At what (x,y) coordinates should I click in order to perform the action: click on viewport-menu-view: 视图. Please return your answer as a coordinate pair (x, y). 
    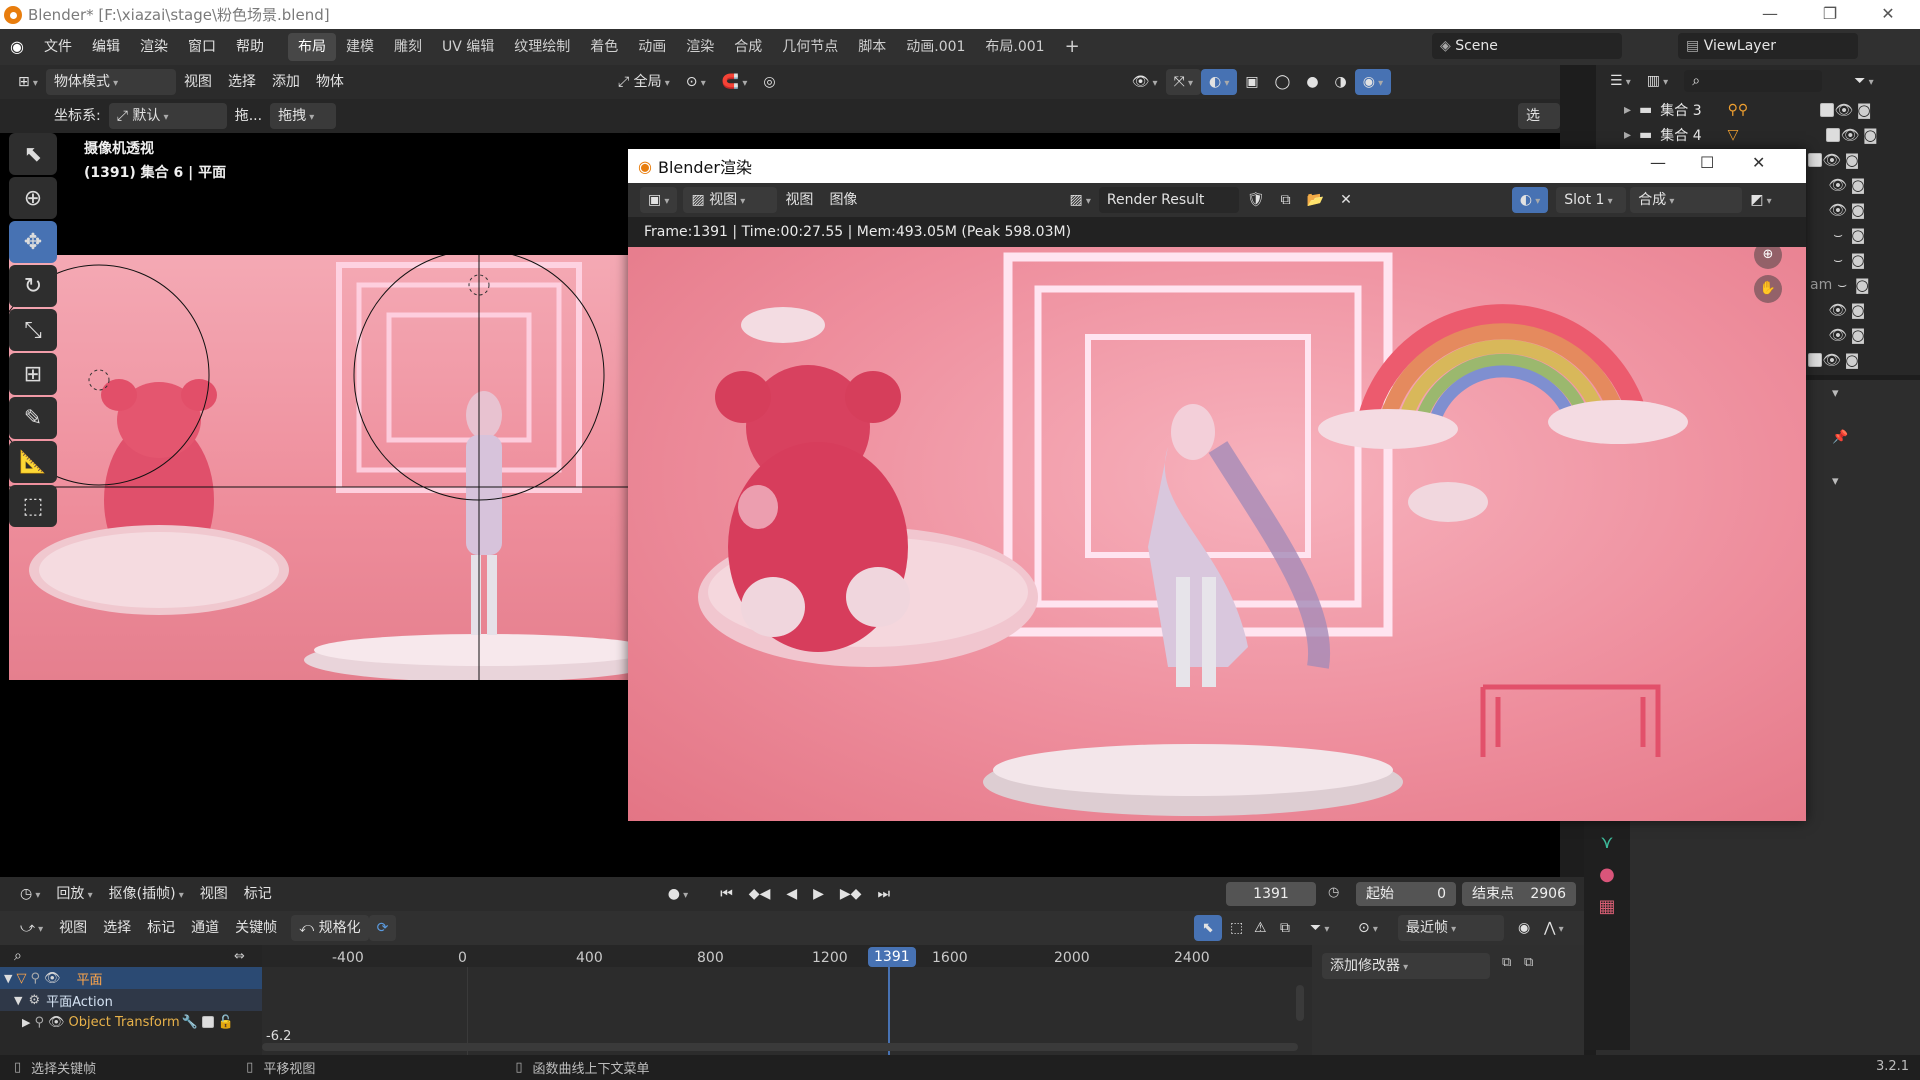
    Looking at the image, I should click on (198, 82).